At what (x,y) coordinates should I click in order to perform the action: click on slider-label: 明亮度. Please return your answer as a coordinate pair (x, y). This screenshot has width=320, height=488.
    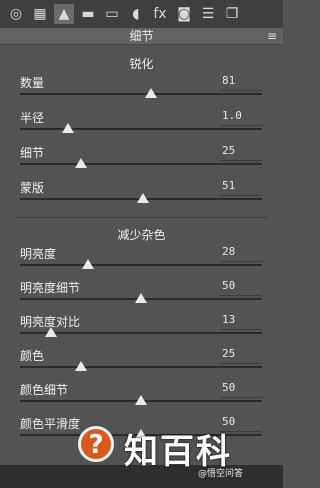
    Looking at the image, I should click on (38, 254).